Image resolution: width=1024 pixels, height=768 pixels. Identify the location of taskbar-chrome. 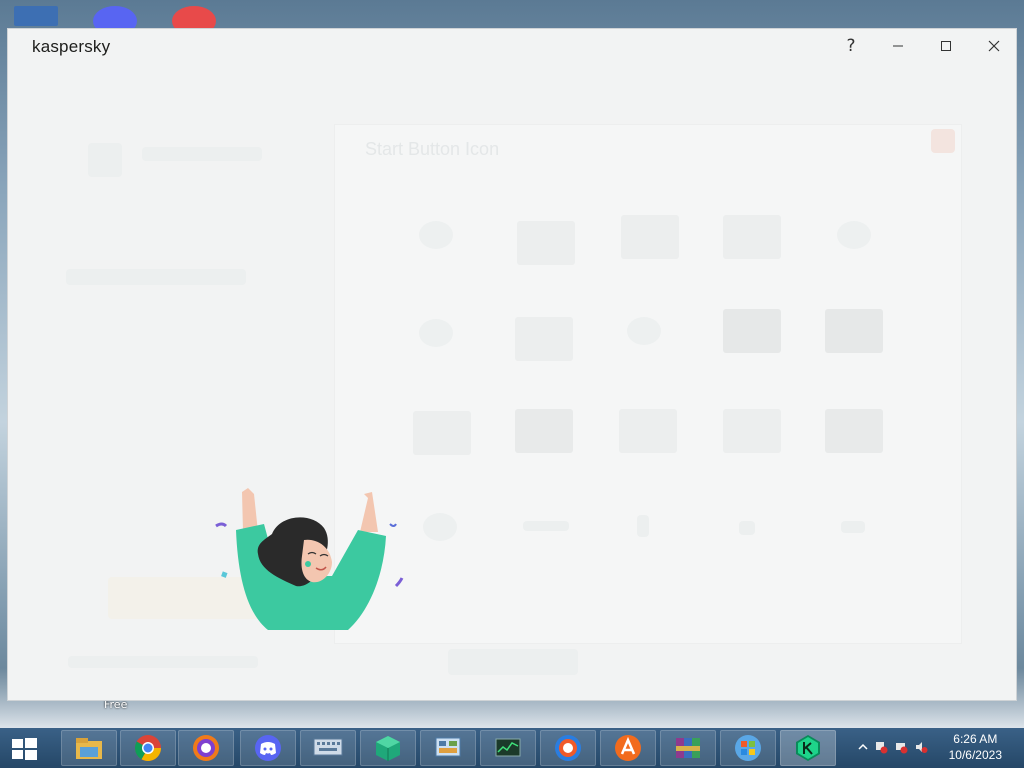
(148, 748).